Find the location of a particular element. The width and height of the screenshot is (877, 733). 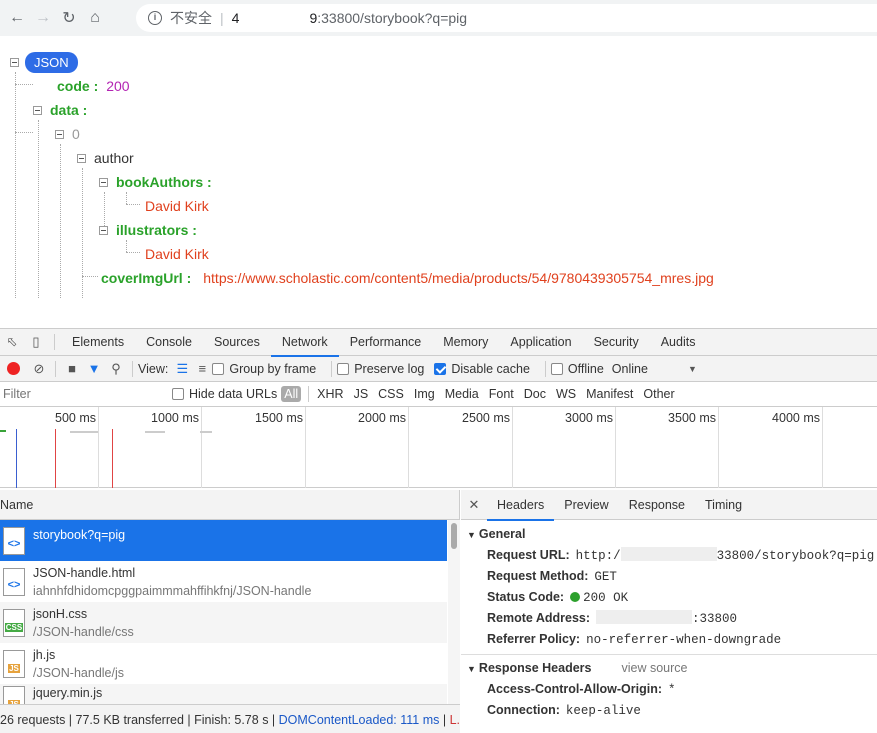

filter-type-css: CSS is located at coordinates (391, 394).